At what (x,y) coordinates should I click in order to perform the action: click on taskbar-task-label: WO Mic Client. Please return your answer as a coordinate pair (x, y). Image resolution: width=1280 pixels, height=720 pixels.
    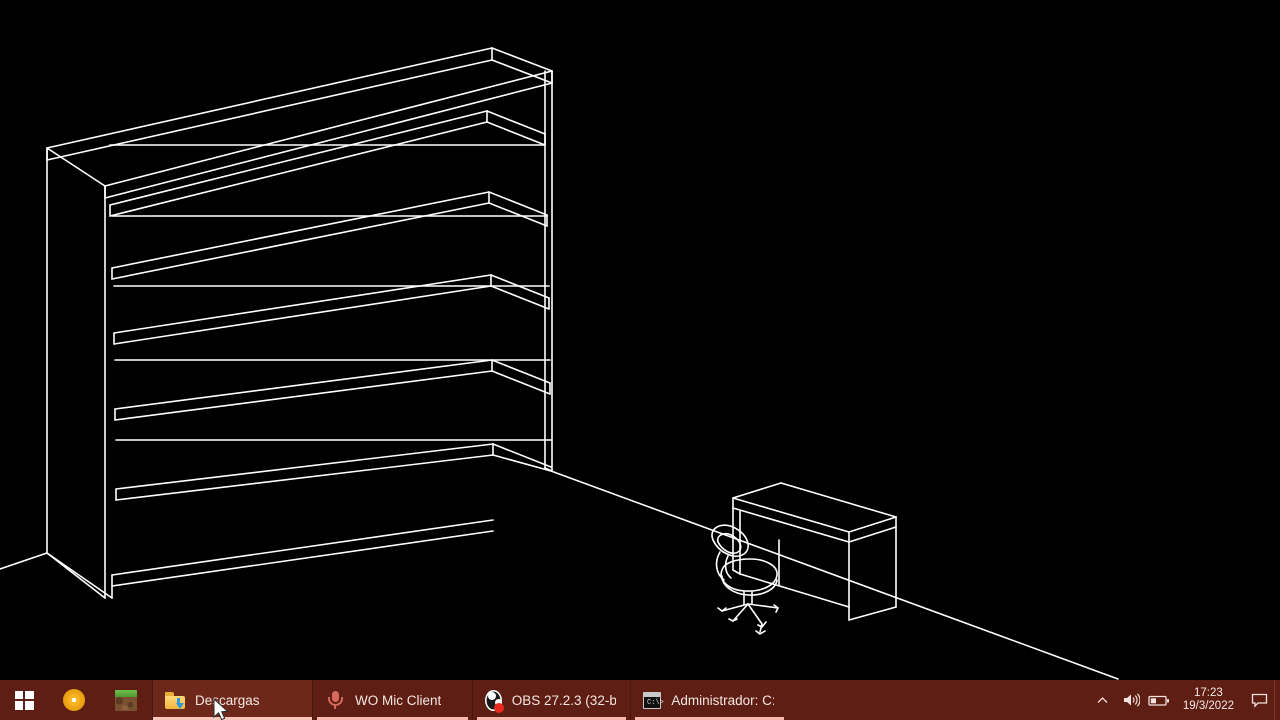
    Looking at the image, I should click on (398, 700).